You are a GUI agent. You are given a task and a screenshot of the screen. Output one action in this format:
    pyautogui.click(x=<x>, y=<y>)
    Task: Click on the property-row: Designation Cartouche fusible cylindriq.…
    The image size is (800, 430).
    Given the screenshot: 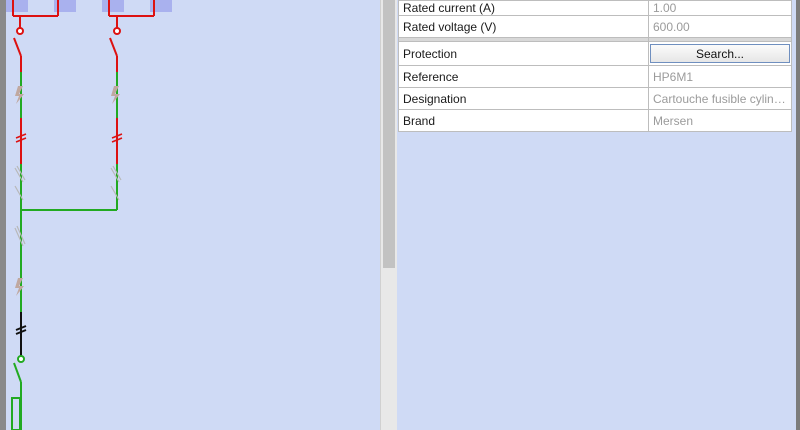 What is the action you would take?
    pyautogui.click(x=595, y=98)
    